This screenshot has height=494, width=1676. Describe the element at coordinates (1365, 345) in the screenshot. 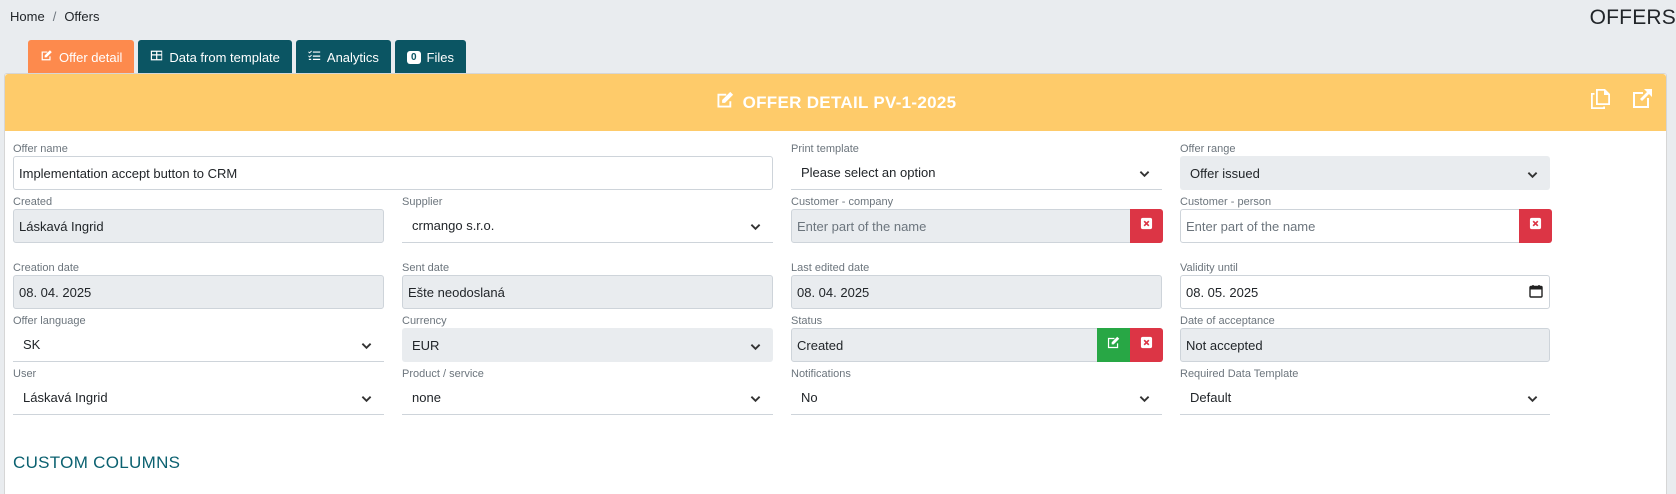

I see `date-of-acceptance-field: Not accepted` at that location.